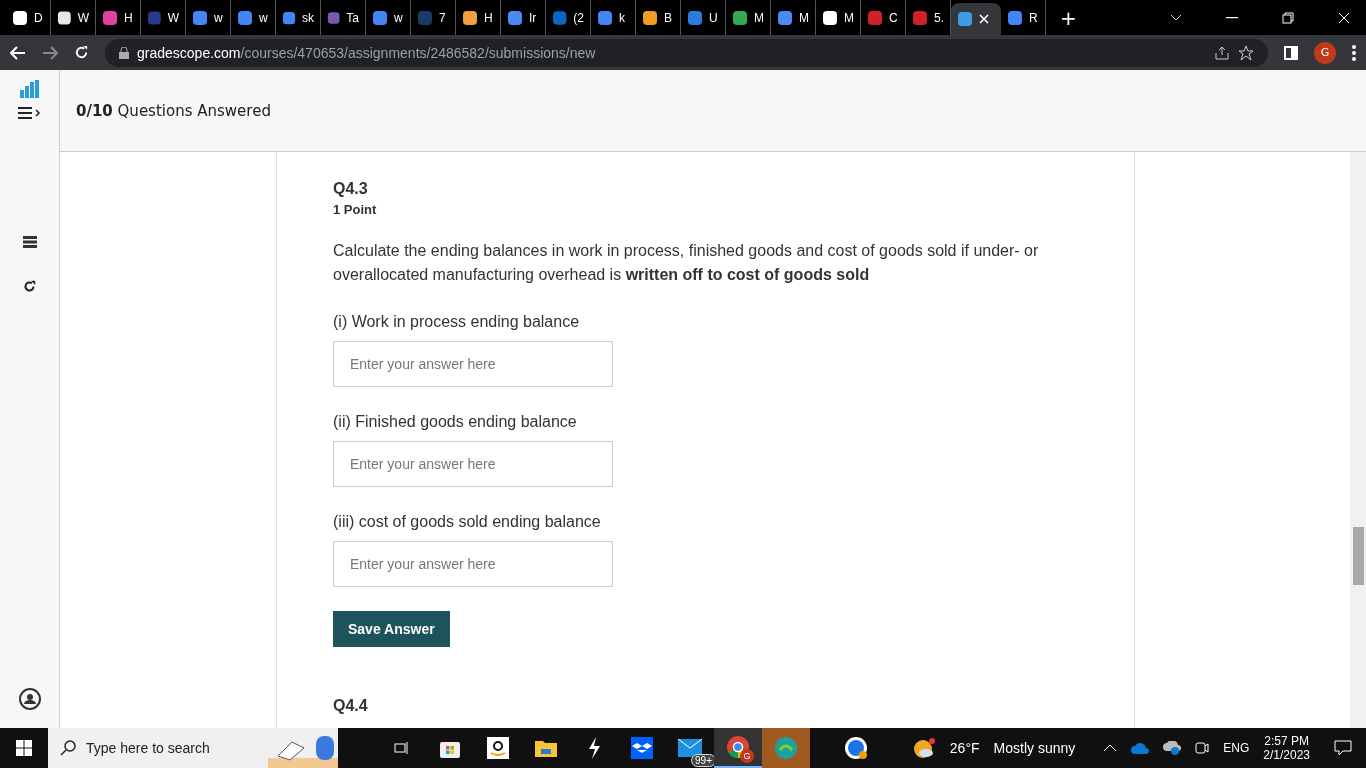 This screenshot has height=768, width=1366. I want to click on question-number: Q4.3, so click(351, 189).